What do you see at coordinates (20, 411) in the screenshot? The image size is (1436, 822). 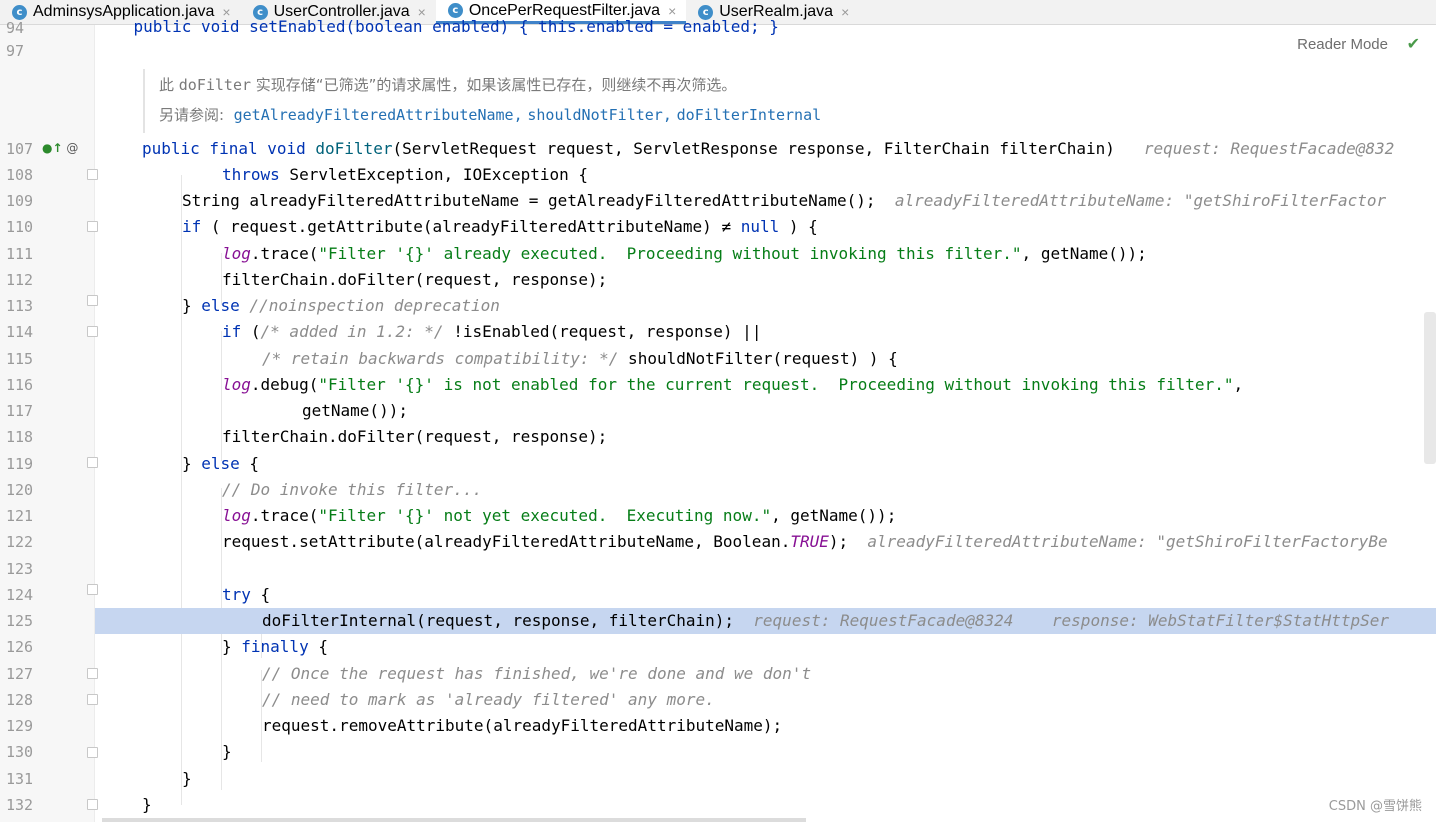 I see `line-number: 117` at bounding box center [20, 411].